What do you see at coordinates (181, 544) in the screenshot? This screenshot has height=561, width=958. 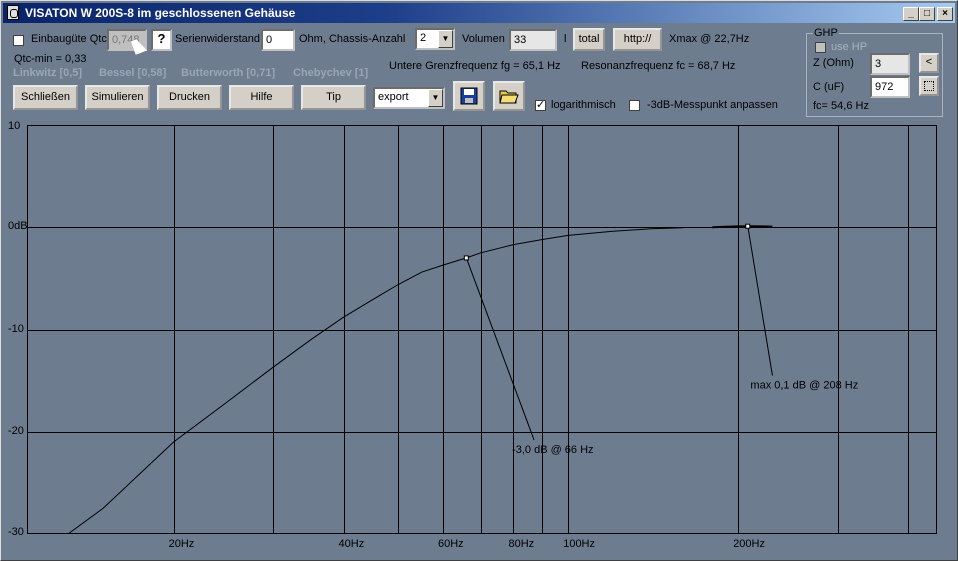 I see `x-tick-label: 20Hz` at bounding box center [181, 544].